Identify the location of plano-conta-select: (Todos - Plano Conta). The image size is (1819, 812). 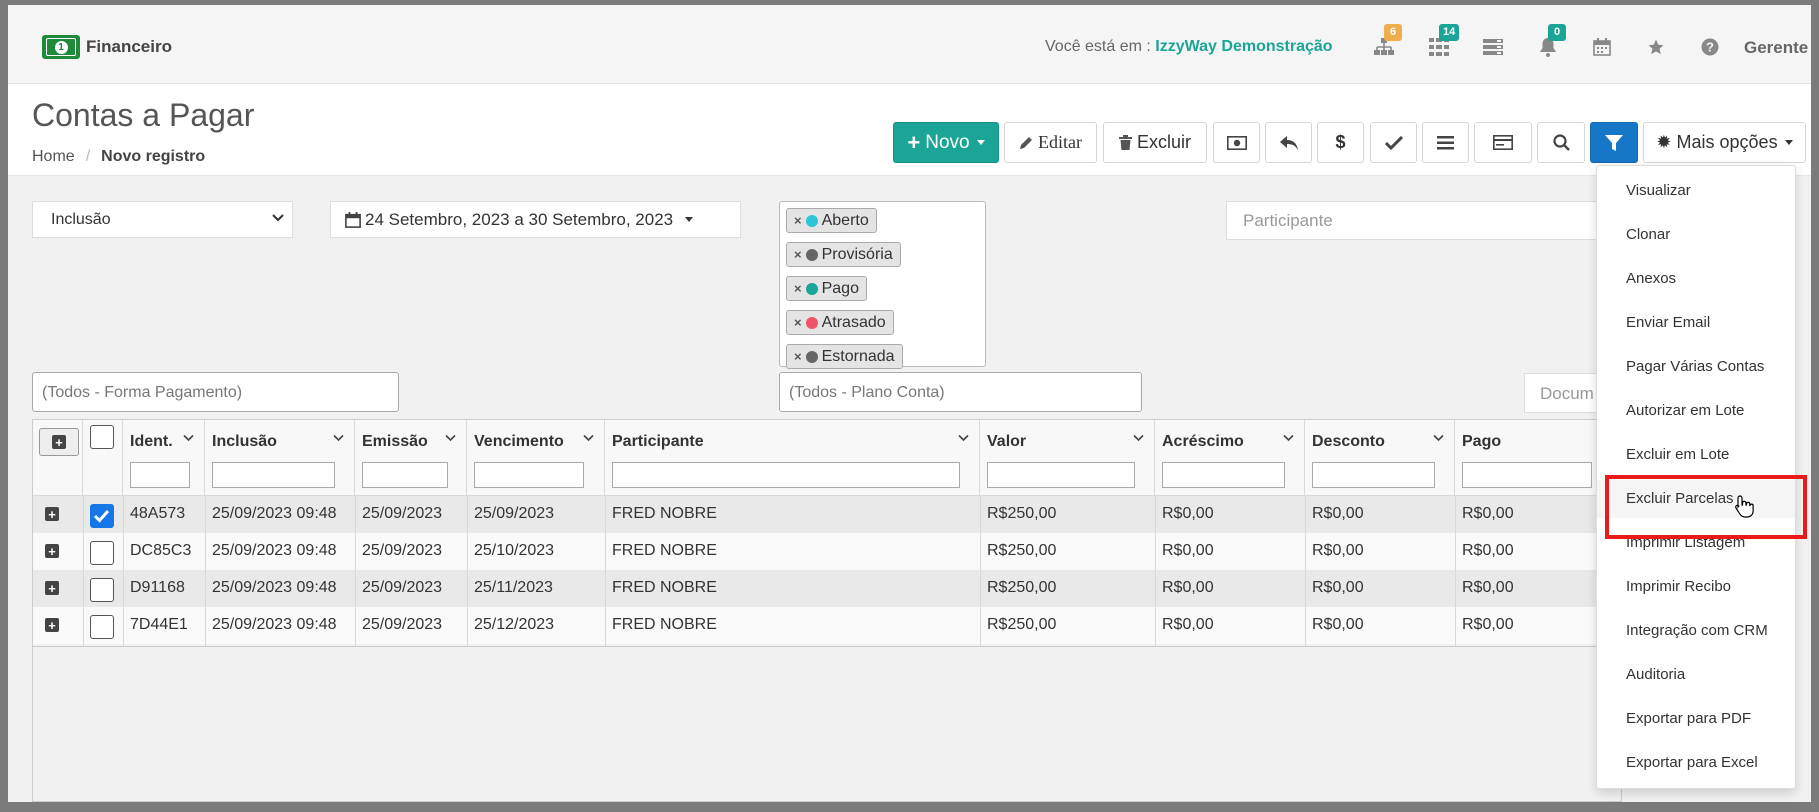
(960, 392).